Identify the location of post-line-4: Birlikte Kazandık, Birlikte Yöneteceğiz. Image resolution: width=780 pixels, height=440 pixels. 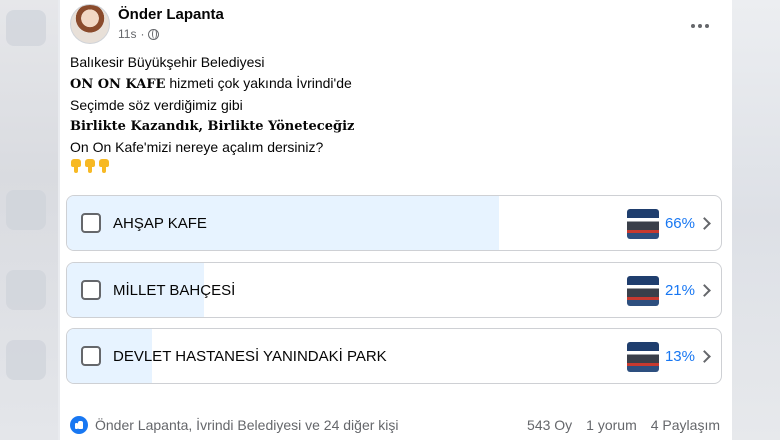
(212, 126).